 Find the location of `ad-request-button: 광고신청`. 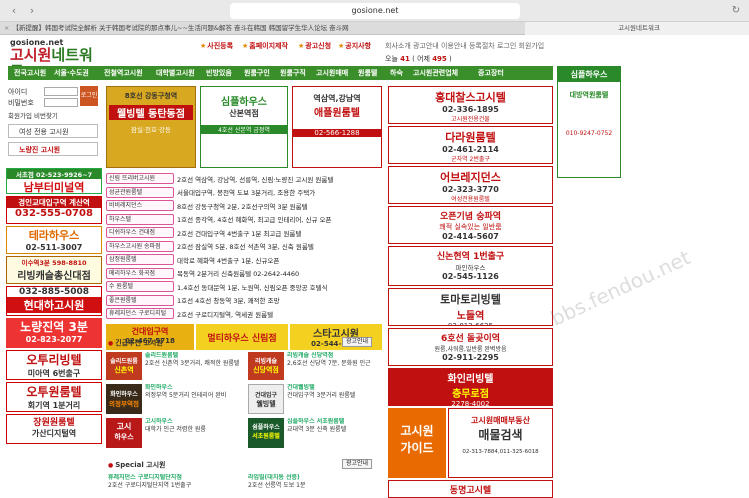

ad-request-button: 광고신청 is located at coordinates (314, 46).